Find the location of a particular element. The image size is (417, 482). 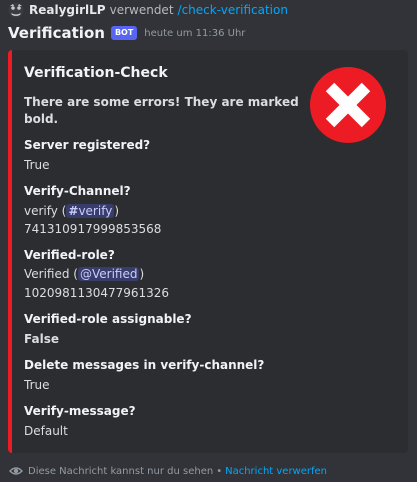

command-user: RealygirlLP is located at coordinates (67, 10).